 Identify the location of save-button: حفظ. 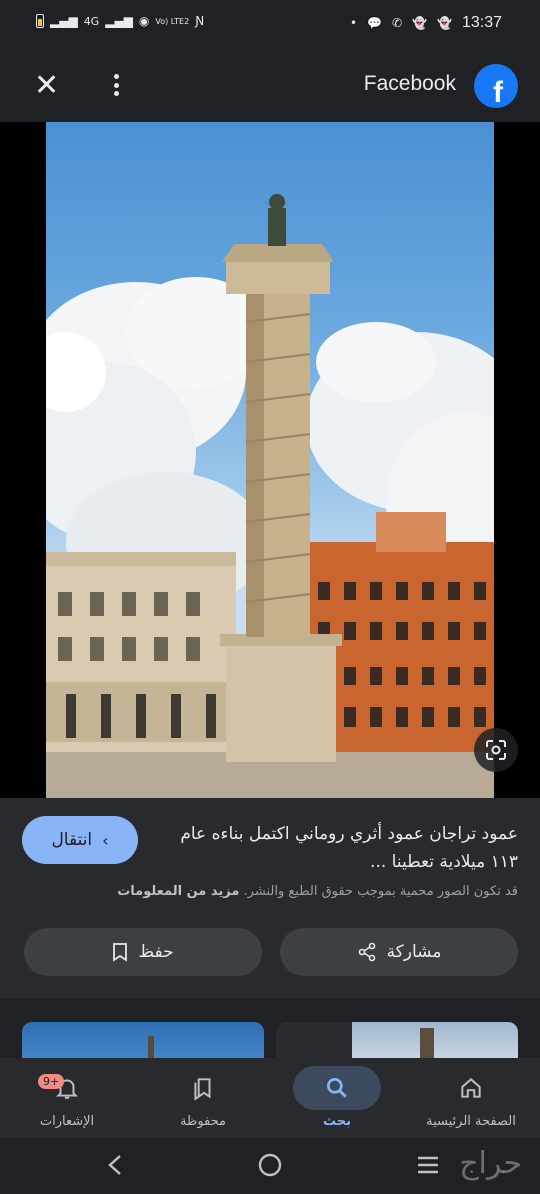
(143, 952).